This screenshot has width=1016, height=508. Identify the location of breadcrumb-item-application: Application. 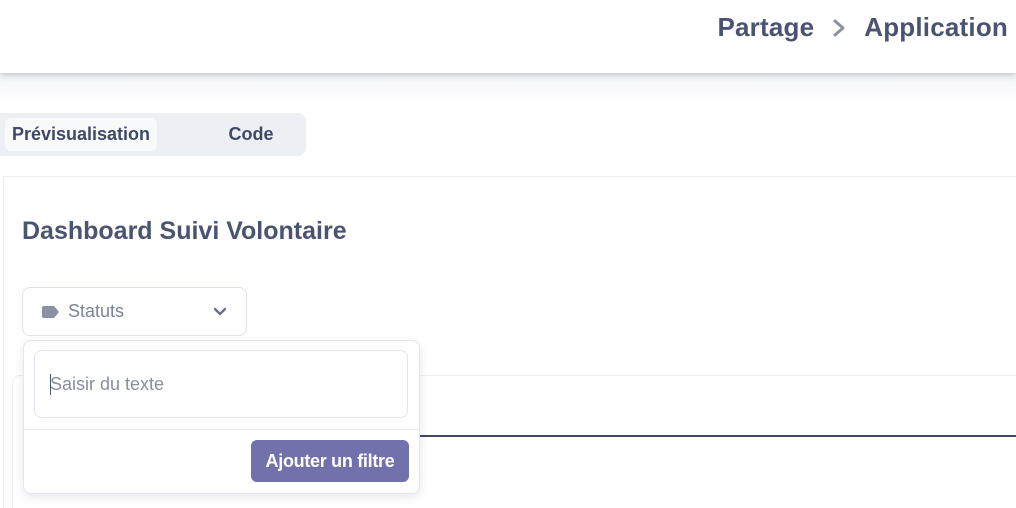
(936, 27).